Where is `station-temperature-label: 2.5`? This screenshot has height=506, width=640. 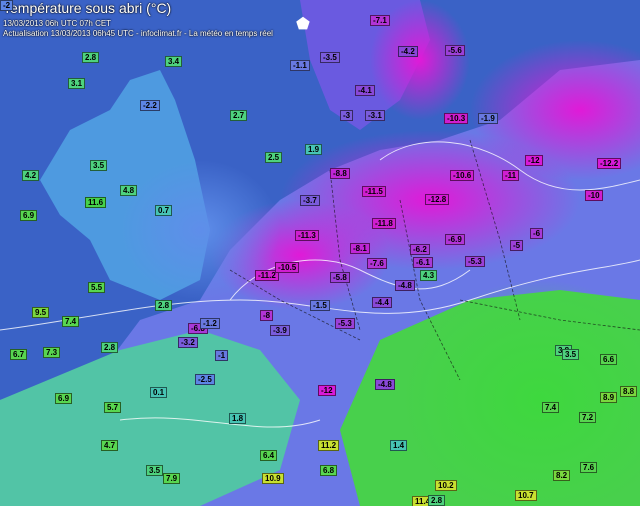 station-temperature-label: 2.5 is located at coordinates (274, 157).